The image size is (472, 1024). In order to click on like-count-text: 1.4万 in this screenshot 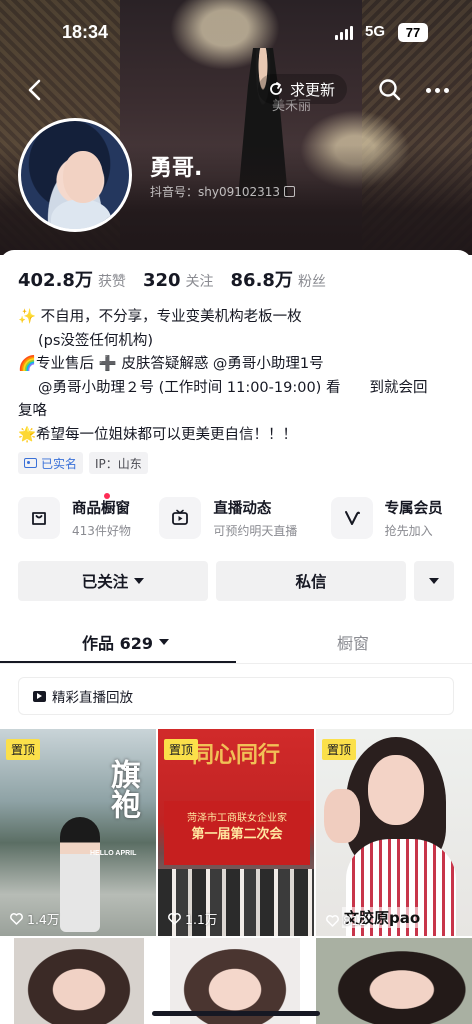, I will do `click(43, 919)`.